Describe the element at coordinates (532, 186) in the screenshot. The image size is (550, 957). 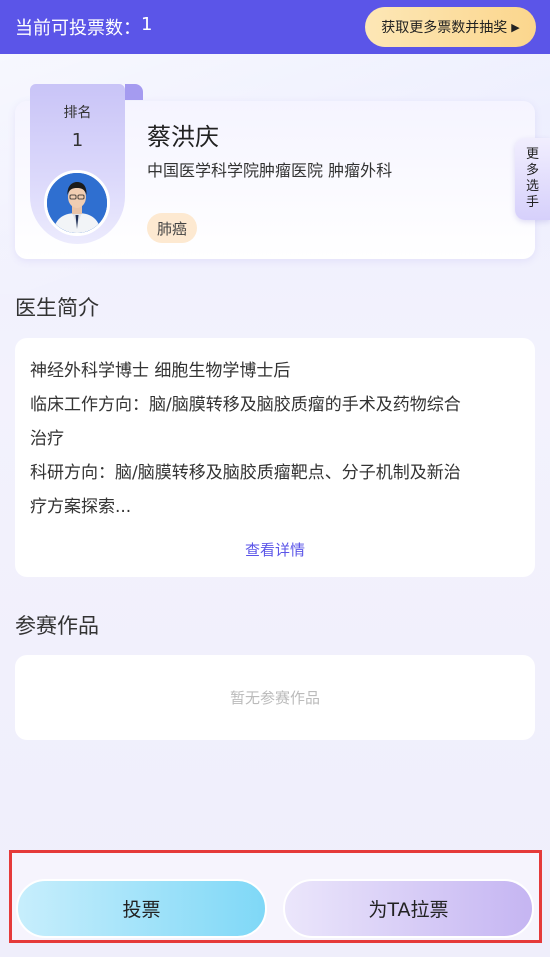
I see `side-tab-char: 选` at that location.